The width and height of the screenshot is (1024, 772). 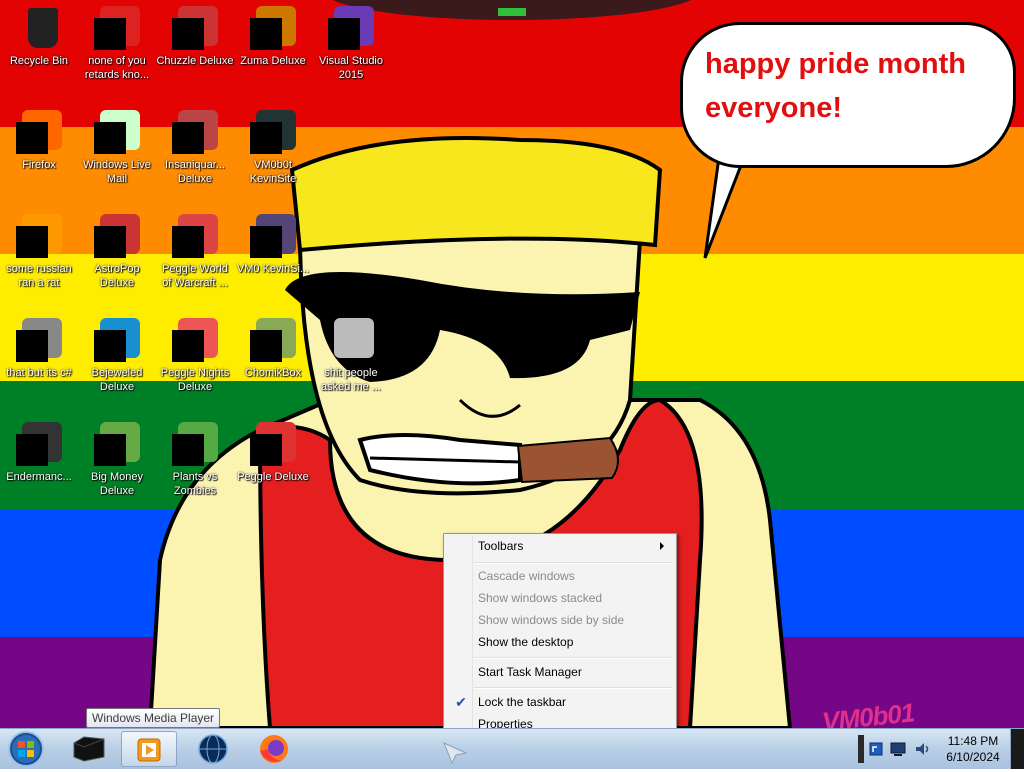 What do you see at coordinates (195, 61) in the screenshot?
I see `desktop-icon-label: Chuzzle Deluxe` at bounding box center [195, 61].